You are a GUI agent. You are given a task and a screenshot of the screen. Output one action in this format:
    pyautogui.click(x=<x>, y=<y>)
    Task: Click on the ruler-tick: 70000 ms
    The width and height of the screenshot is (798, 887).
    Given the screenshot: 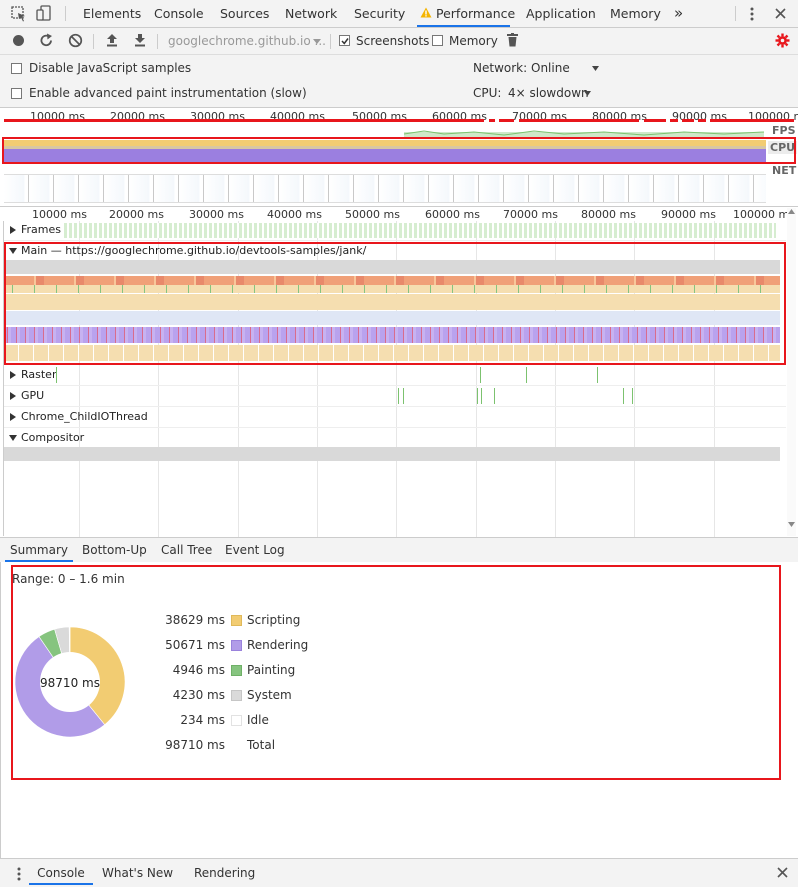 What is the action you would take?
    pyautogui.click(x=530, y=214)
    